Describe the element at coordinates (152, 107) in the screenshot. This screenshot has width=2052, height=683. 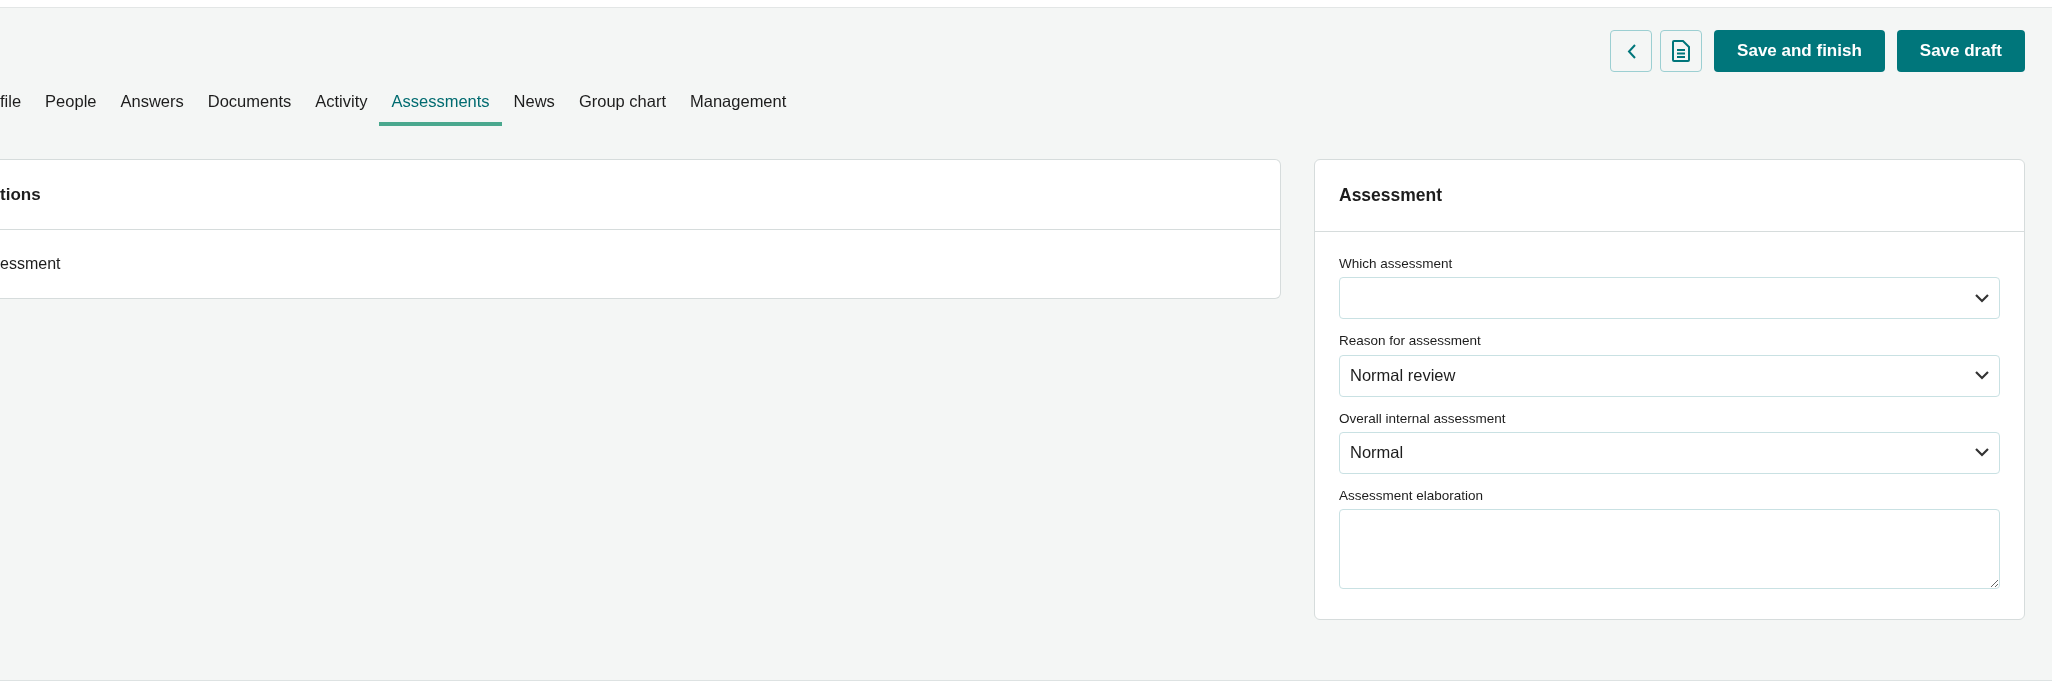
I see `tab: Answers` at that location.